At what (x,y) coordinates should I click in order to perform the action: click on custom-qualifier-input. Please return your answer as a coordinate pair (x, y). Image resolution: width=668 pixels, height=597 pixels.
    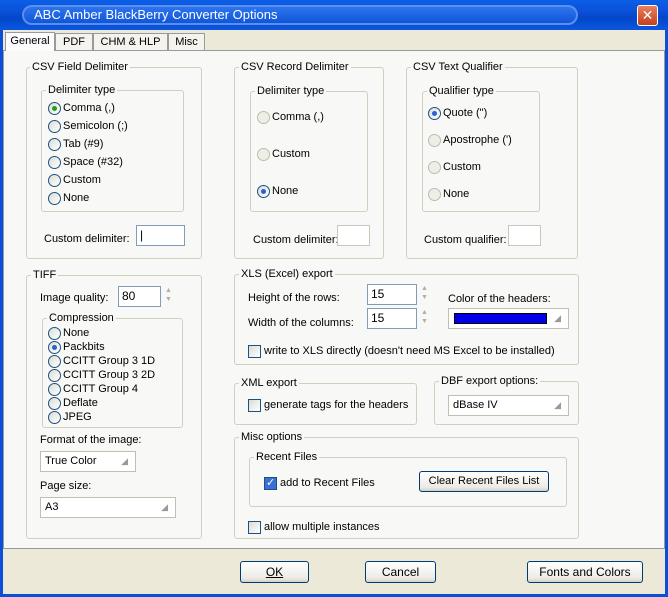
    Looking at the image, I should click on (524, 235).